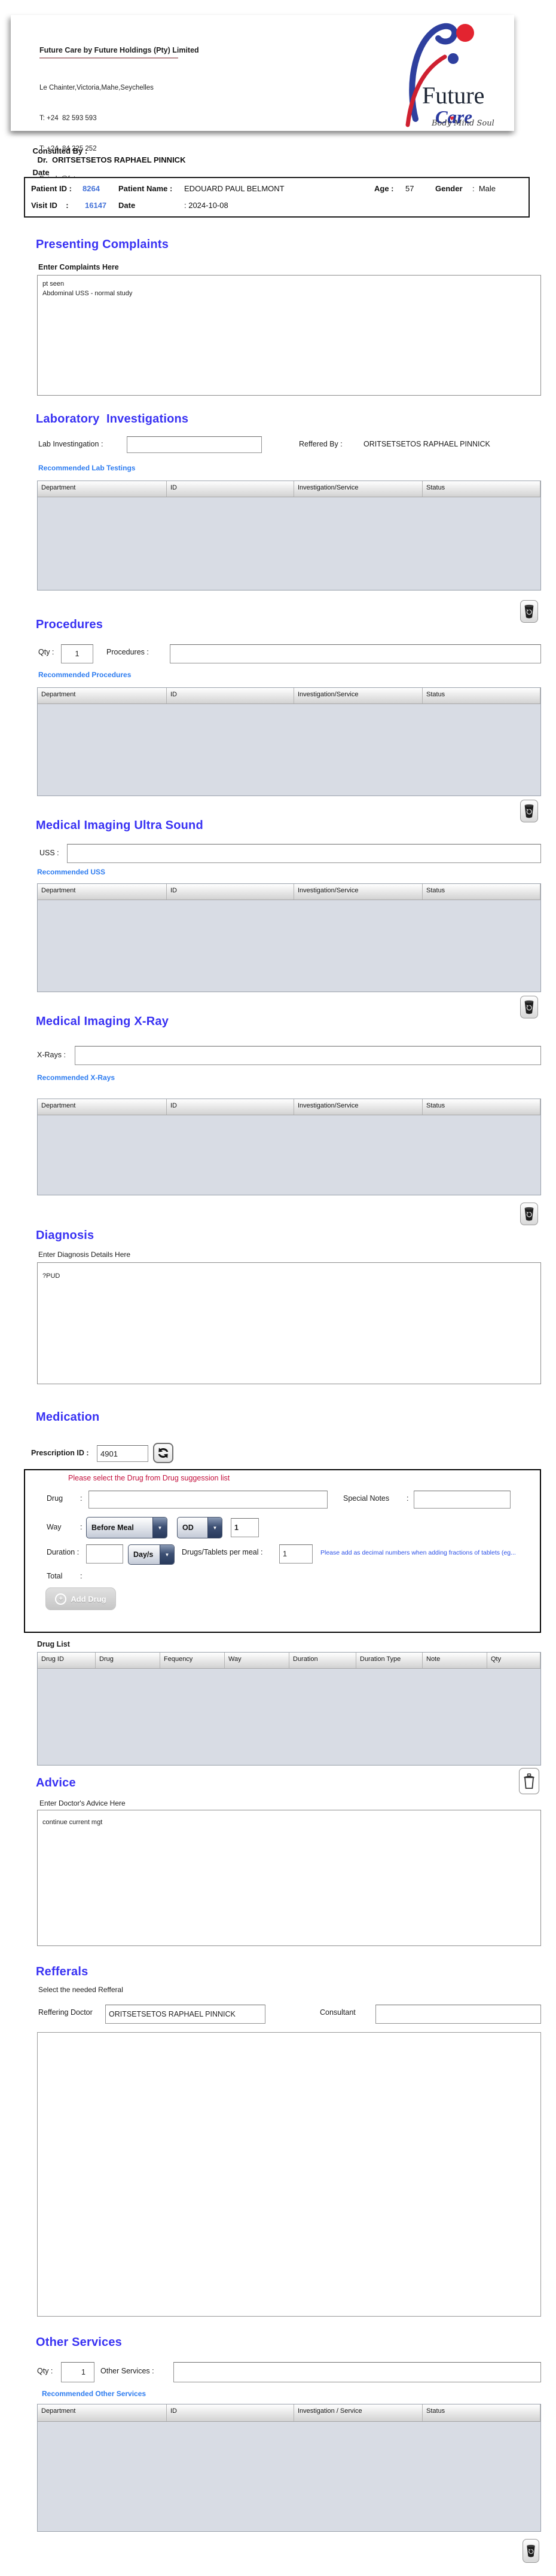  I want to click on column-header: Qty, so click(513, 1660).